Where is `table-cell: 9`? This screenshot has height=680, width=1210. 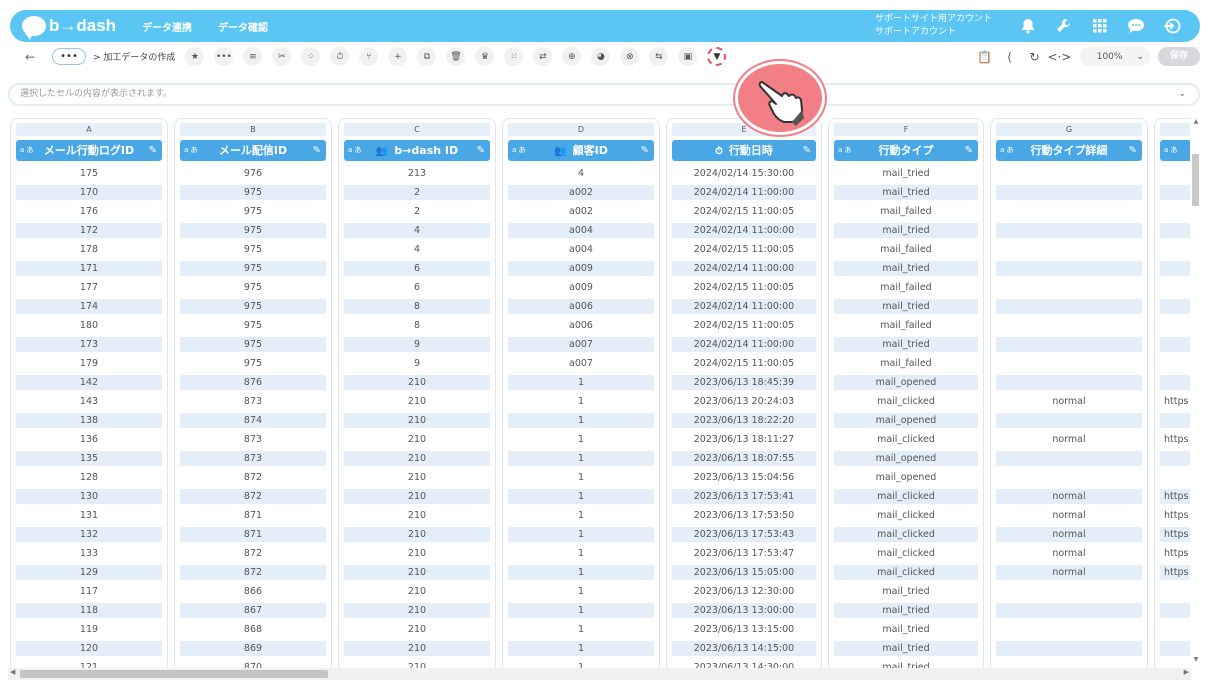
table-cell: 9 is located at coordinates (417, 344).